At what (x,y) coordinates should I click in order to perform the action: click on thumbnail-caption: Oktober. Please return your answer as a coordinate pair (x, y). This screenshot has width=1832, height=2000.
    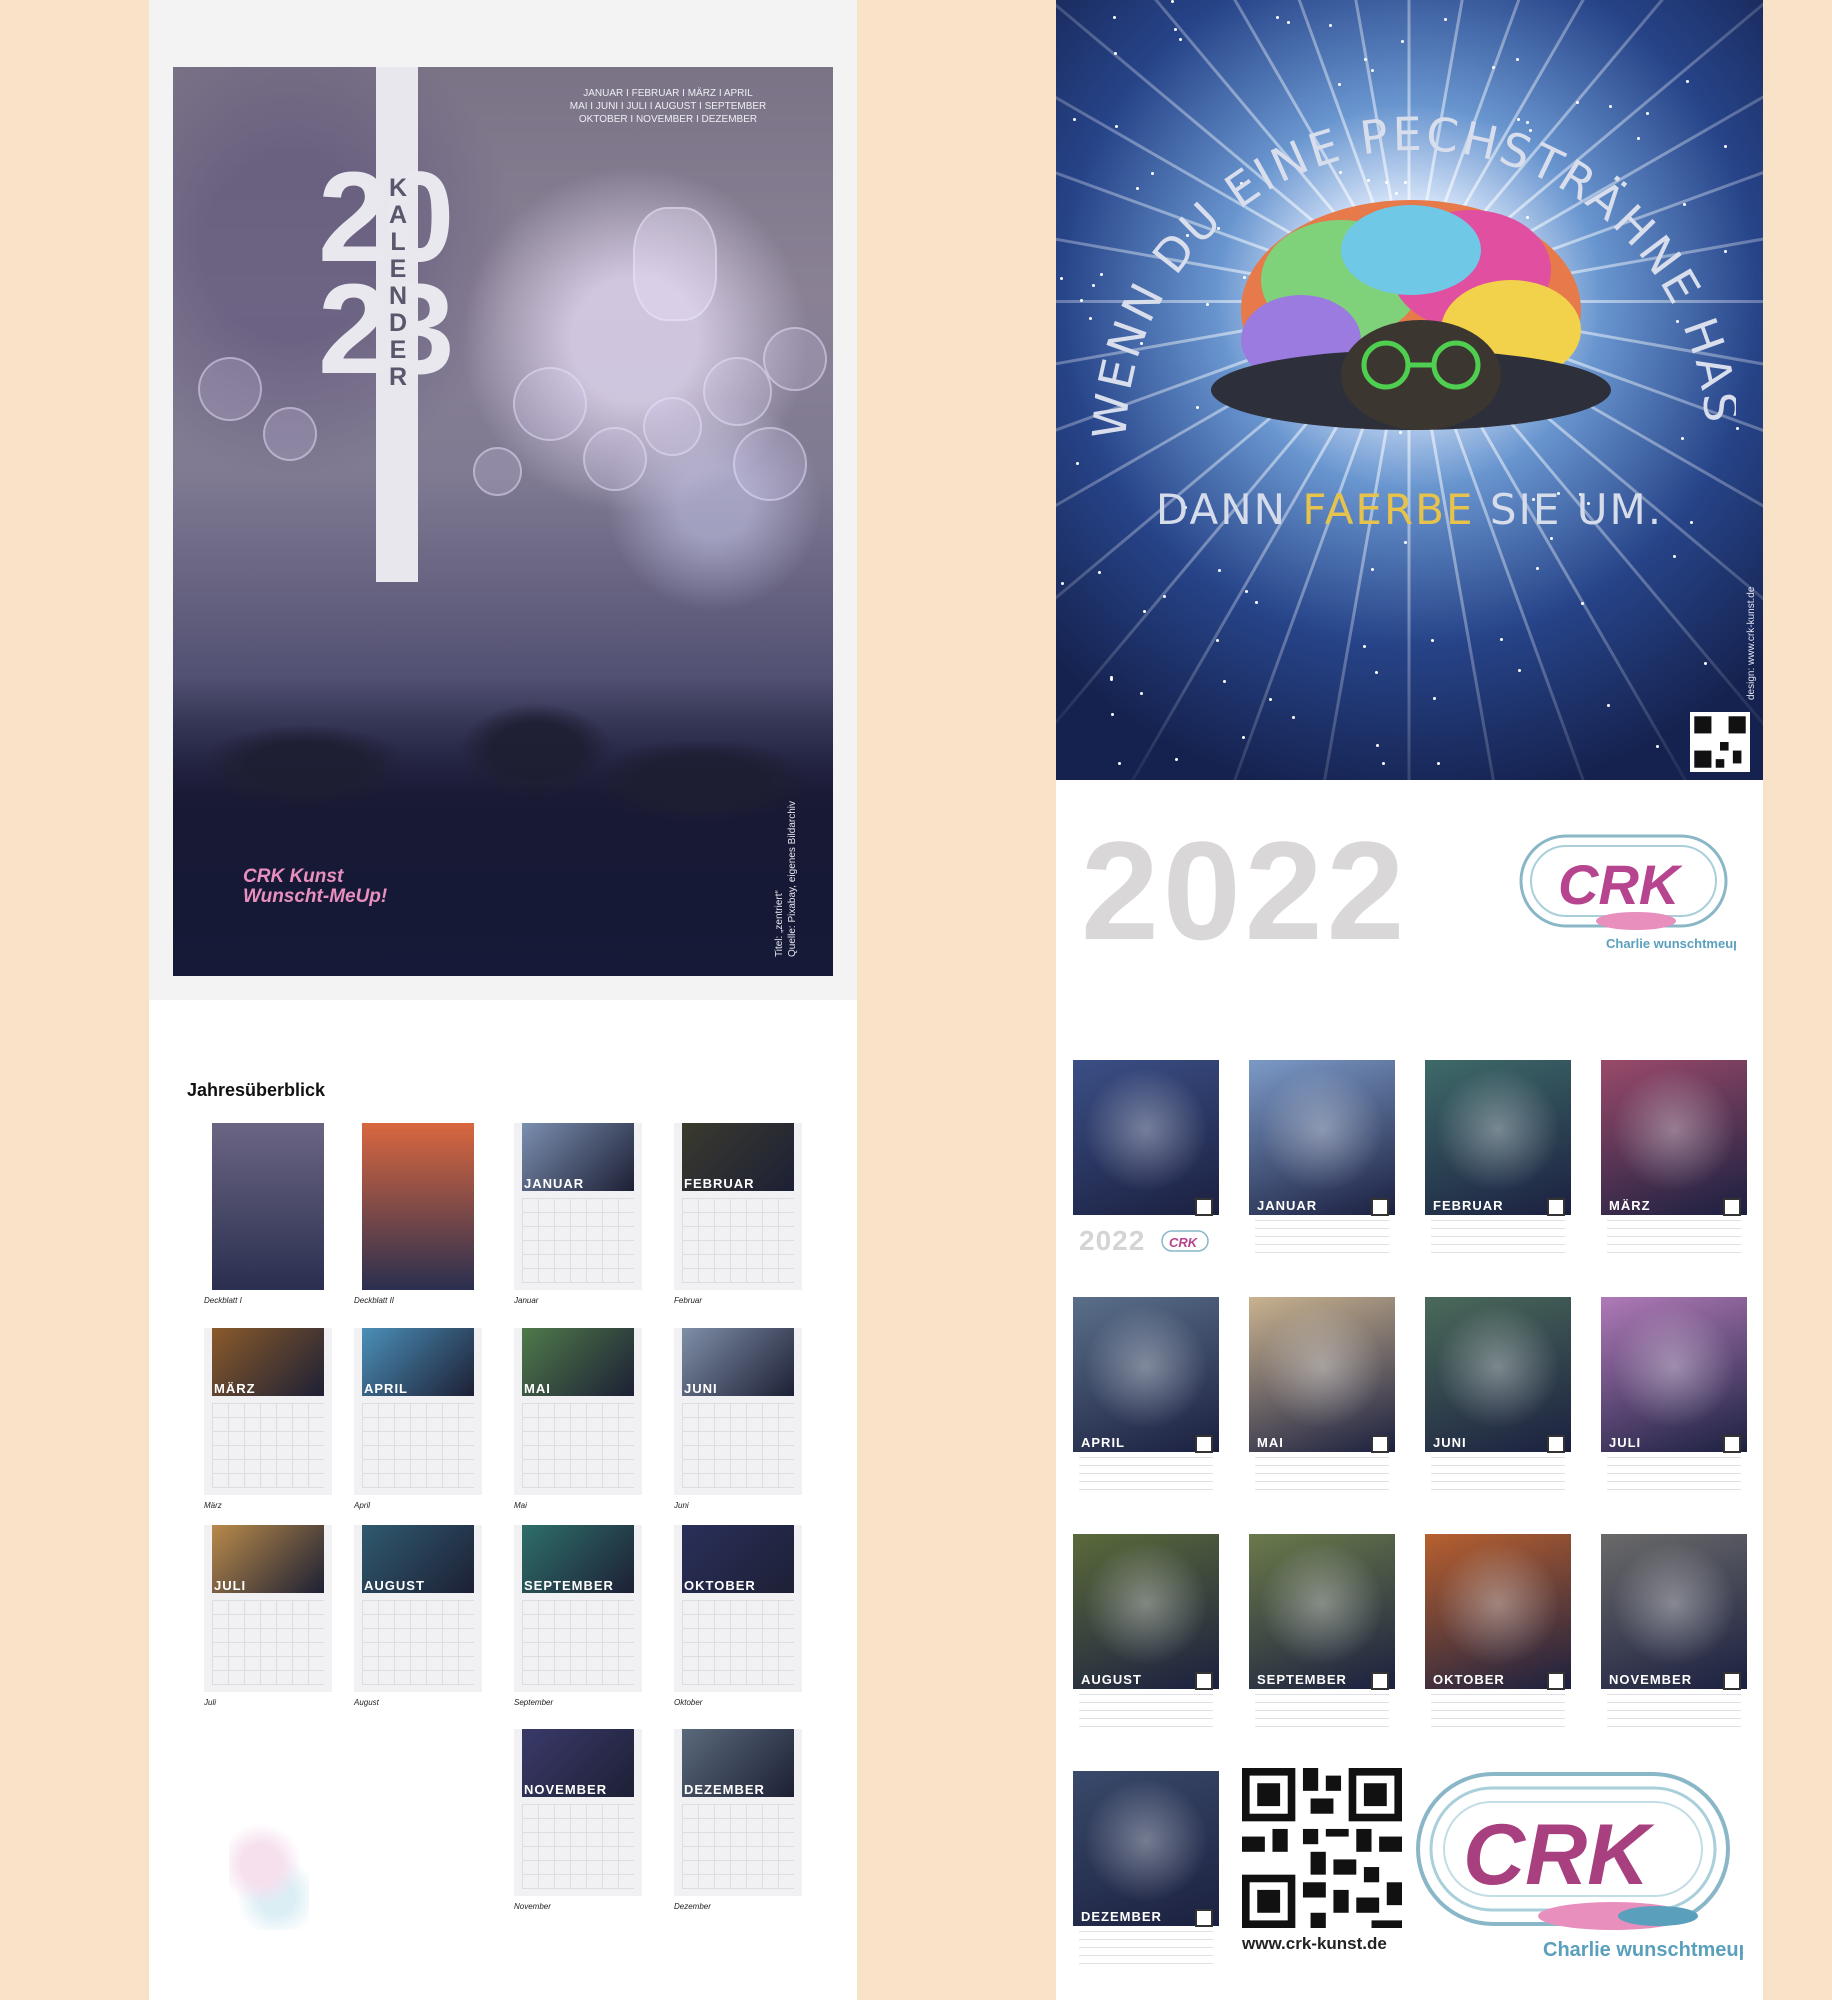
    Looking at the image, I should click on (688, 1702).